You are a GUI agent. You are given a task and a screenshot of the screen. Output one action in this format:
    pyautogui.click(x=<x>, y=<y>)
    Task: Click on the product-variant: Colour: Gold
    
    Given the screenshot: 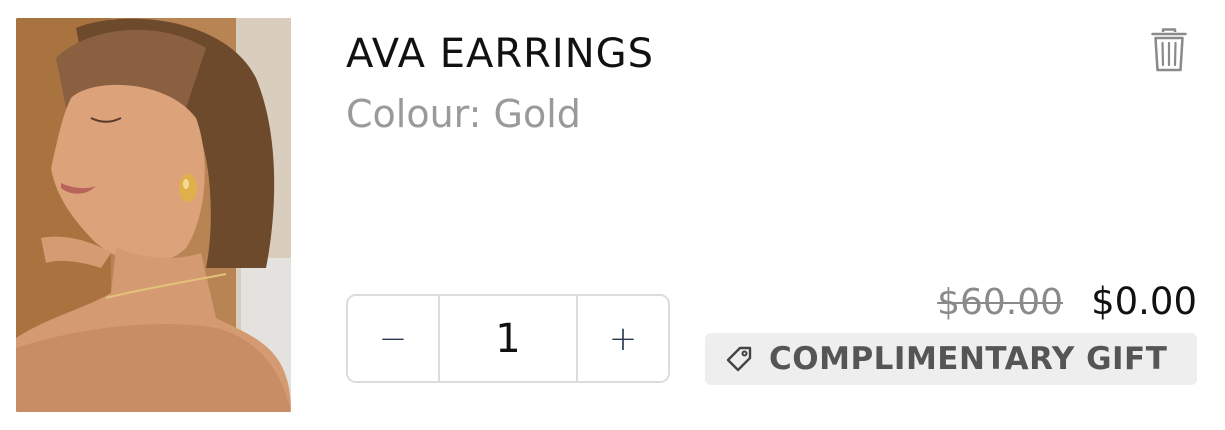 What is the action you would take?
    pyautogui.click(x=463, y=114)
    